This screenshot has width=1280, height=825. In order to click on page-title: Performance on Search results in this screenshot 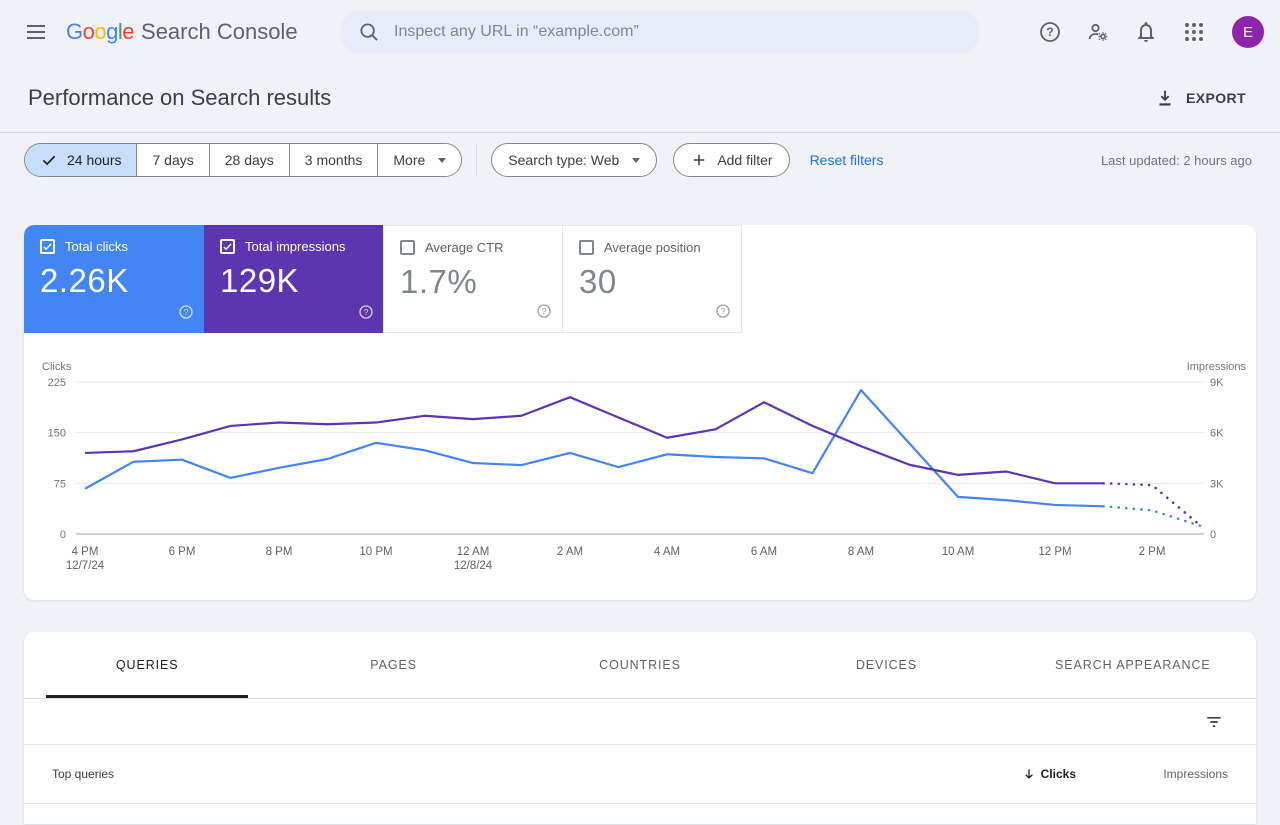, I will do `click(180, 97)`.